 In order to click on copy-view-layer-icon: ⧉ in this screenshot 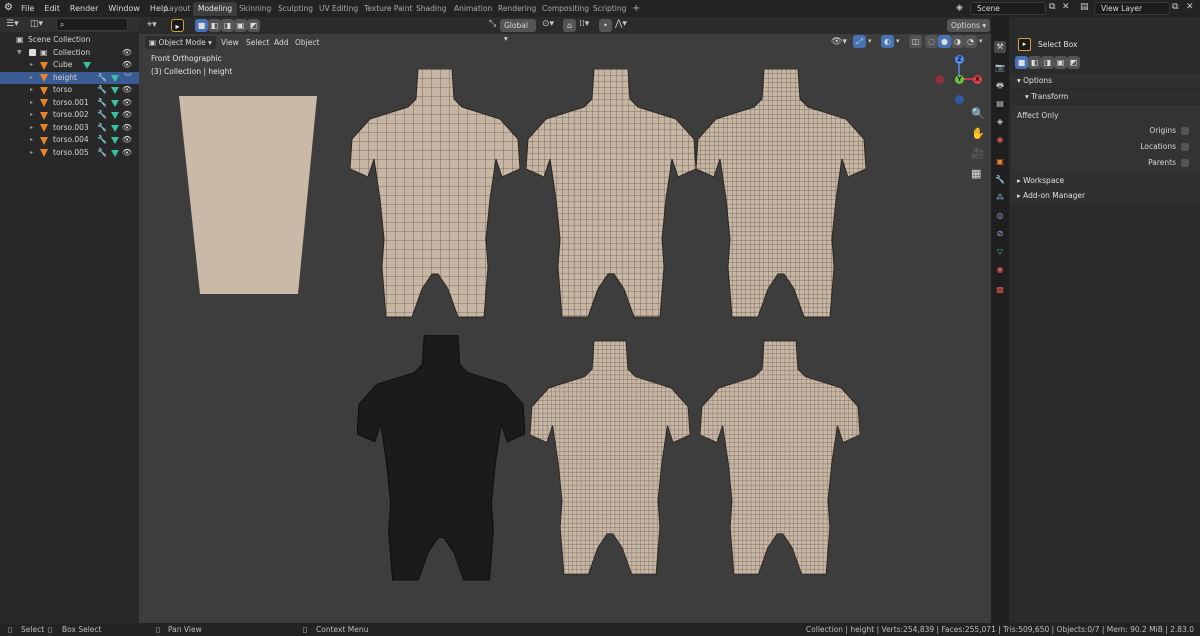, I will do `click(1175, 7)`.